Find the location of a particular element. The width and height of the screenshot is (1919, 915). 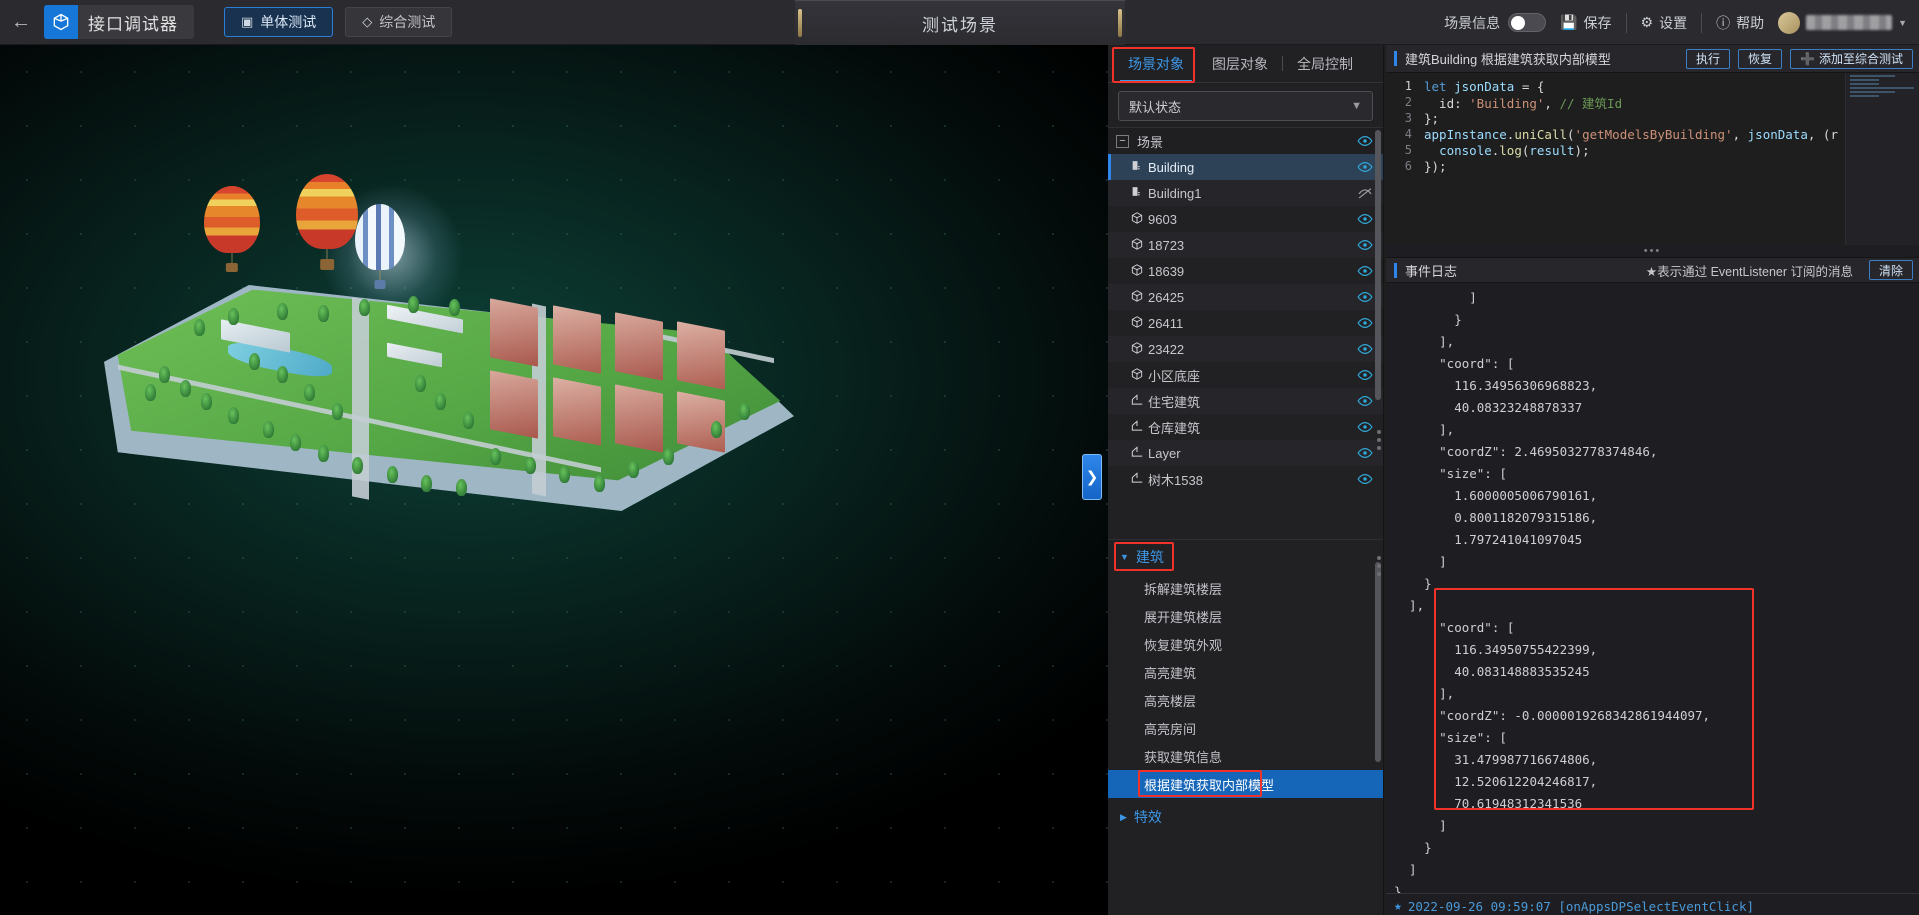

scene-info-toggle: 场景信息 is located at coordinates (1495, 23).